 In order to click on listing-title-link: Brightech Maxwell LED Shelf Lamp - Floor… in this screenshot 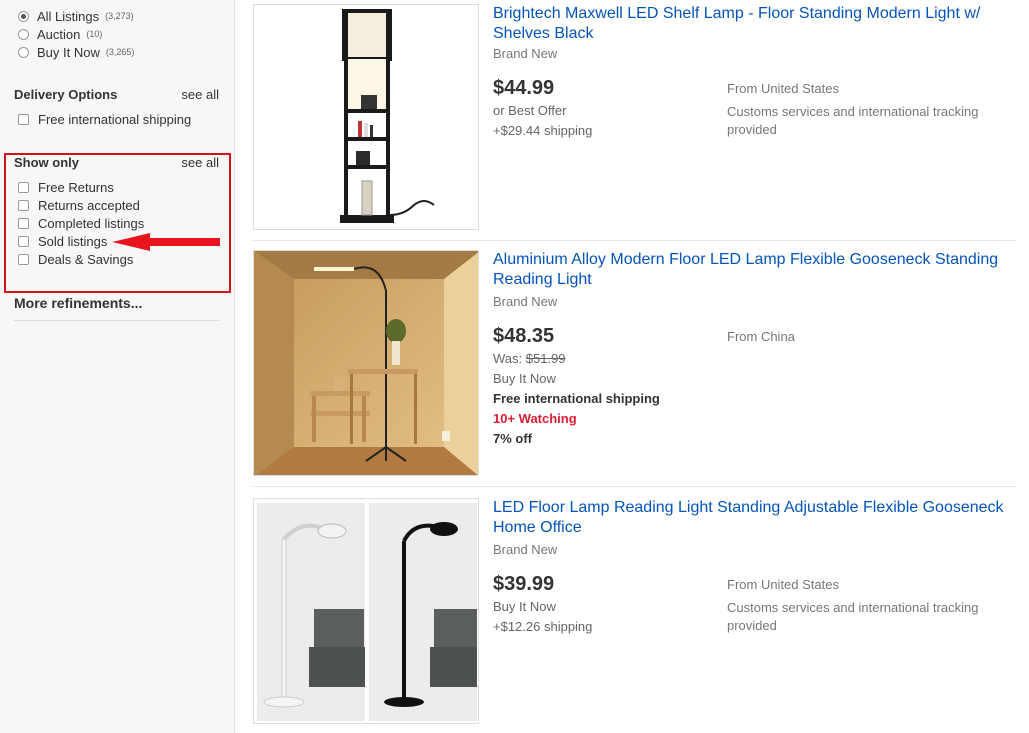, I will do `click(753, 24)`.